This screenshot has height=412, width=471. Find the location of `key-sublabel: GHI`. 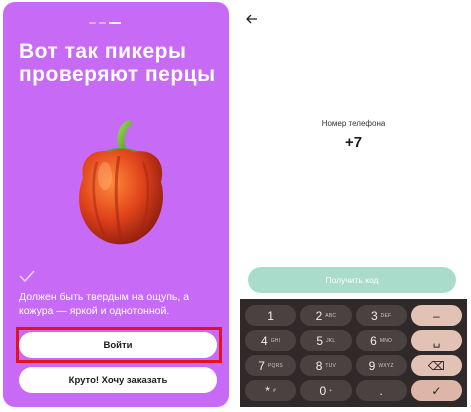

key-sublabel: GHI is located at coordinates (275, 340).